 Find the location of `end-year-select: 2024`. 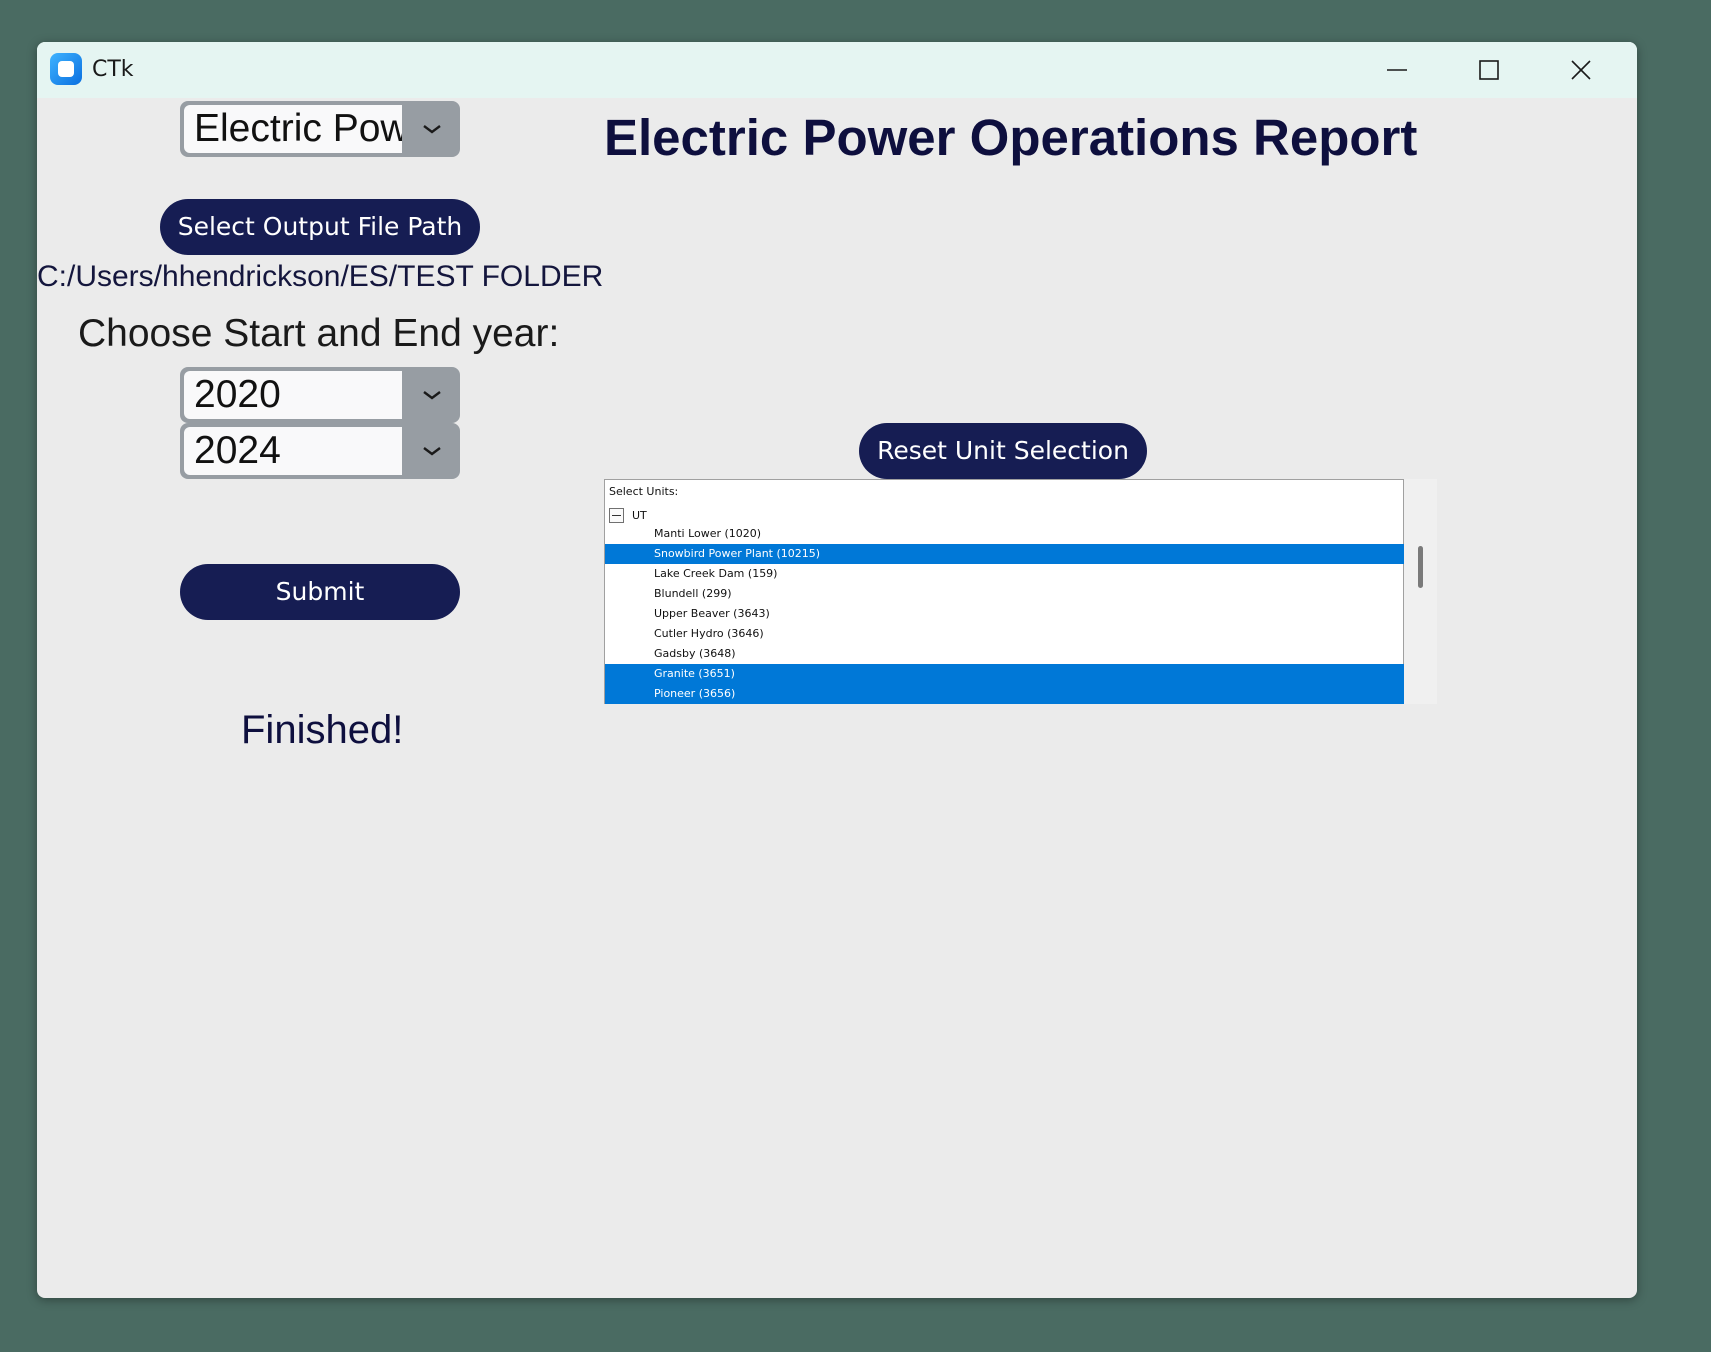

end-year-select: 2024 is located at coordinates (320, 451).